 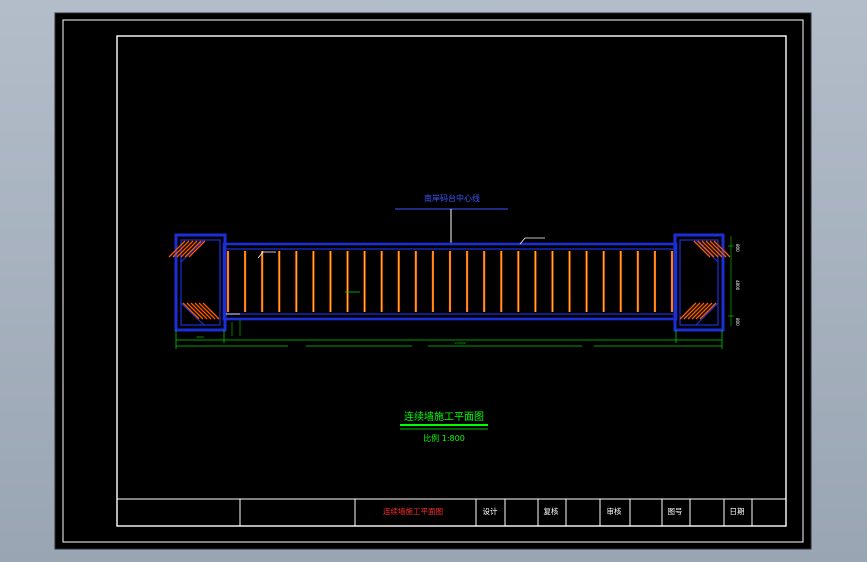 I want to click on axis-label: 南岸码台中心线, so click(x=452, y=198).